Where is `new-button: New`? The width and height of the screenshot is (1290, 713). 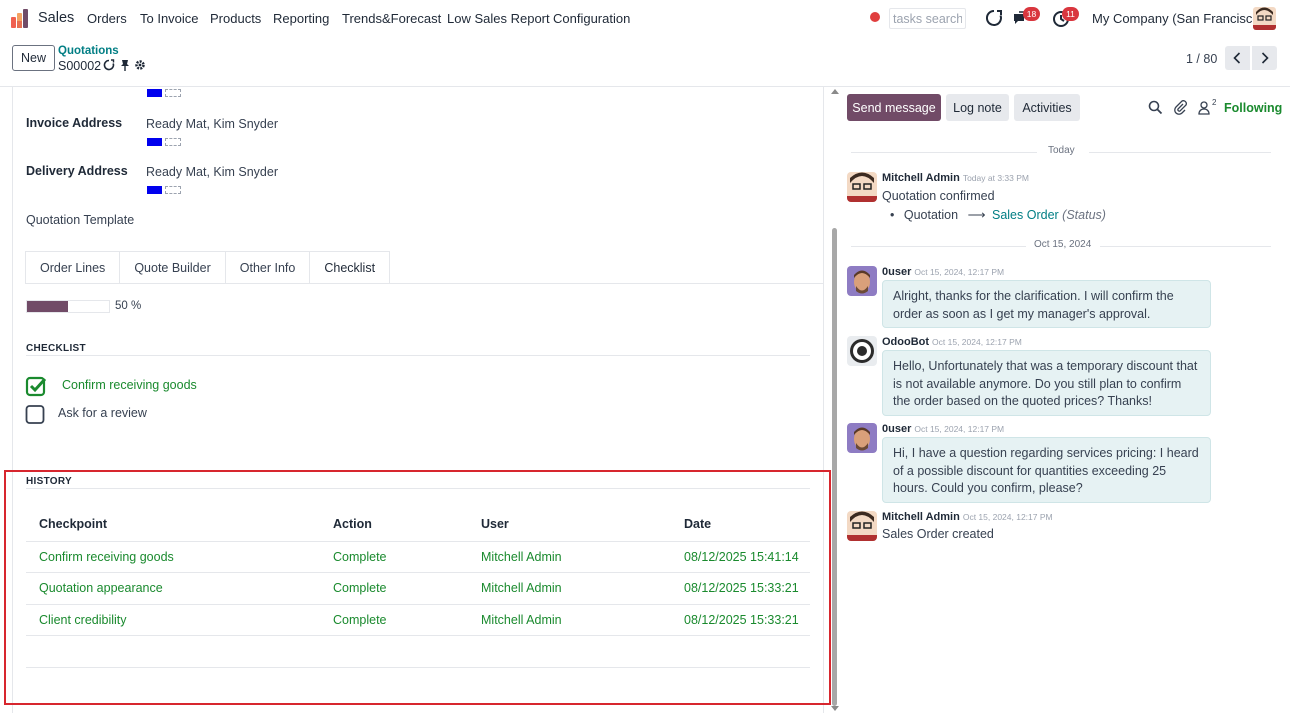 new-button: New is located at coordinates (33, 58).